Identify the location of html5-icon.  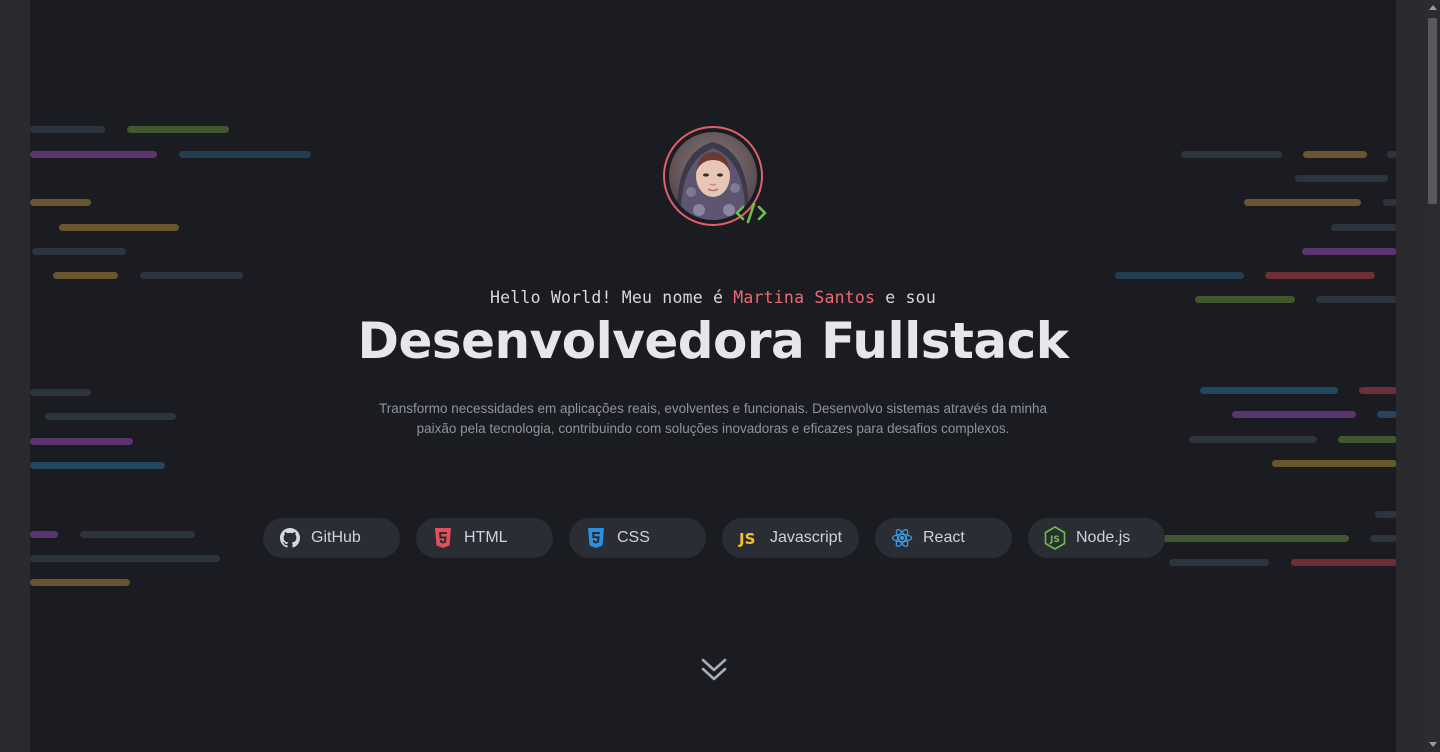
(443, 538).